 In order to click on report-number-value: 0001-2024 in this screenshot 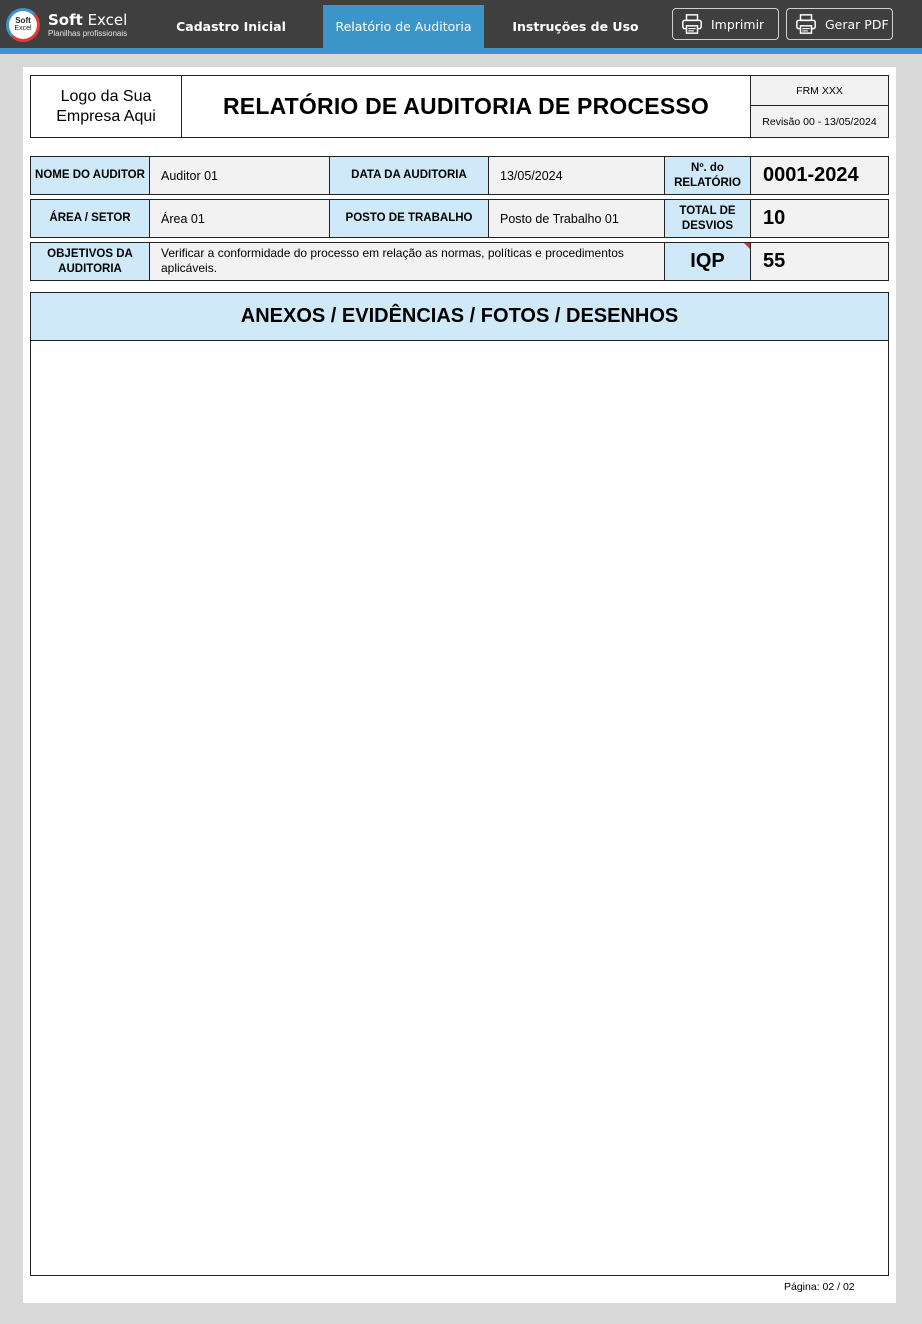, I will do `click(819, 175)`.